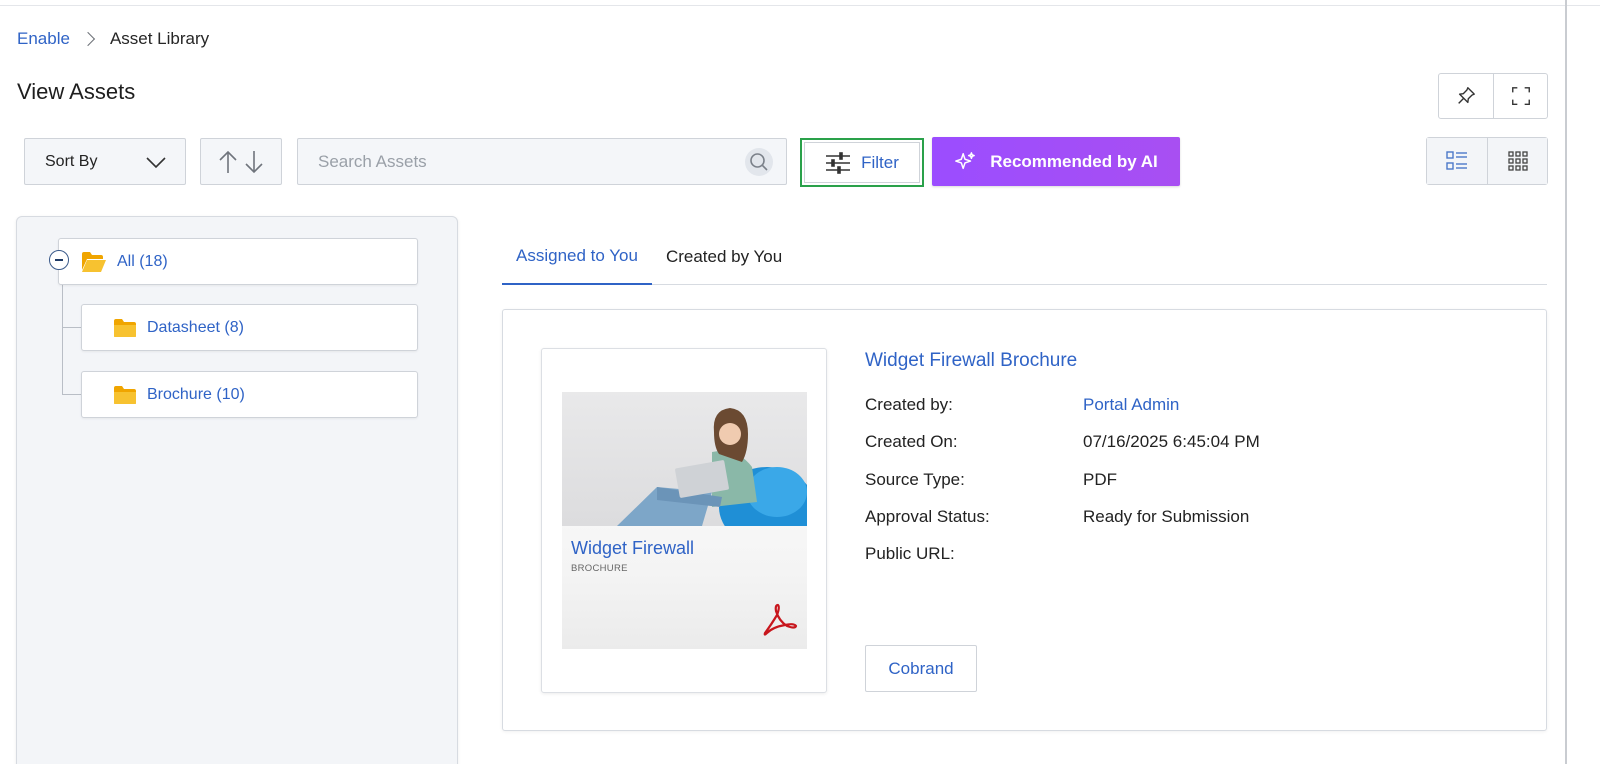 The height and width of the screenshot is (764, 1600). Describe the element at coordinates (71, 161) in the screenshot. I see `sort-by-label: Sort By` at that location.